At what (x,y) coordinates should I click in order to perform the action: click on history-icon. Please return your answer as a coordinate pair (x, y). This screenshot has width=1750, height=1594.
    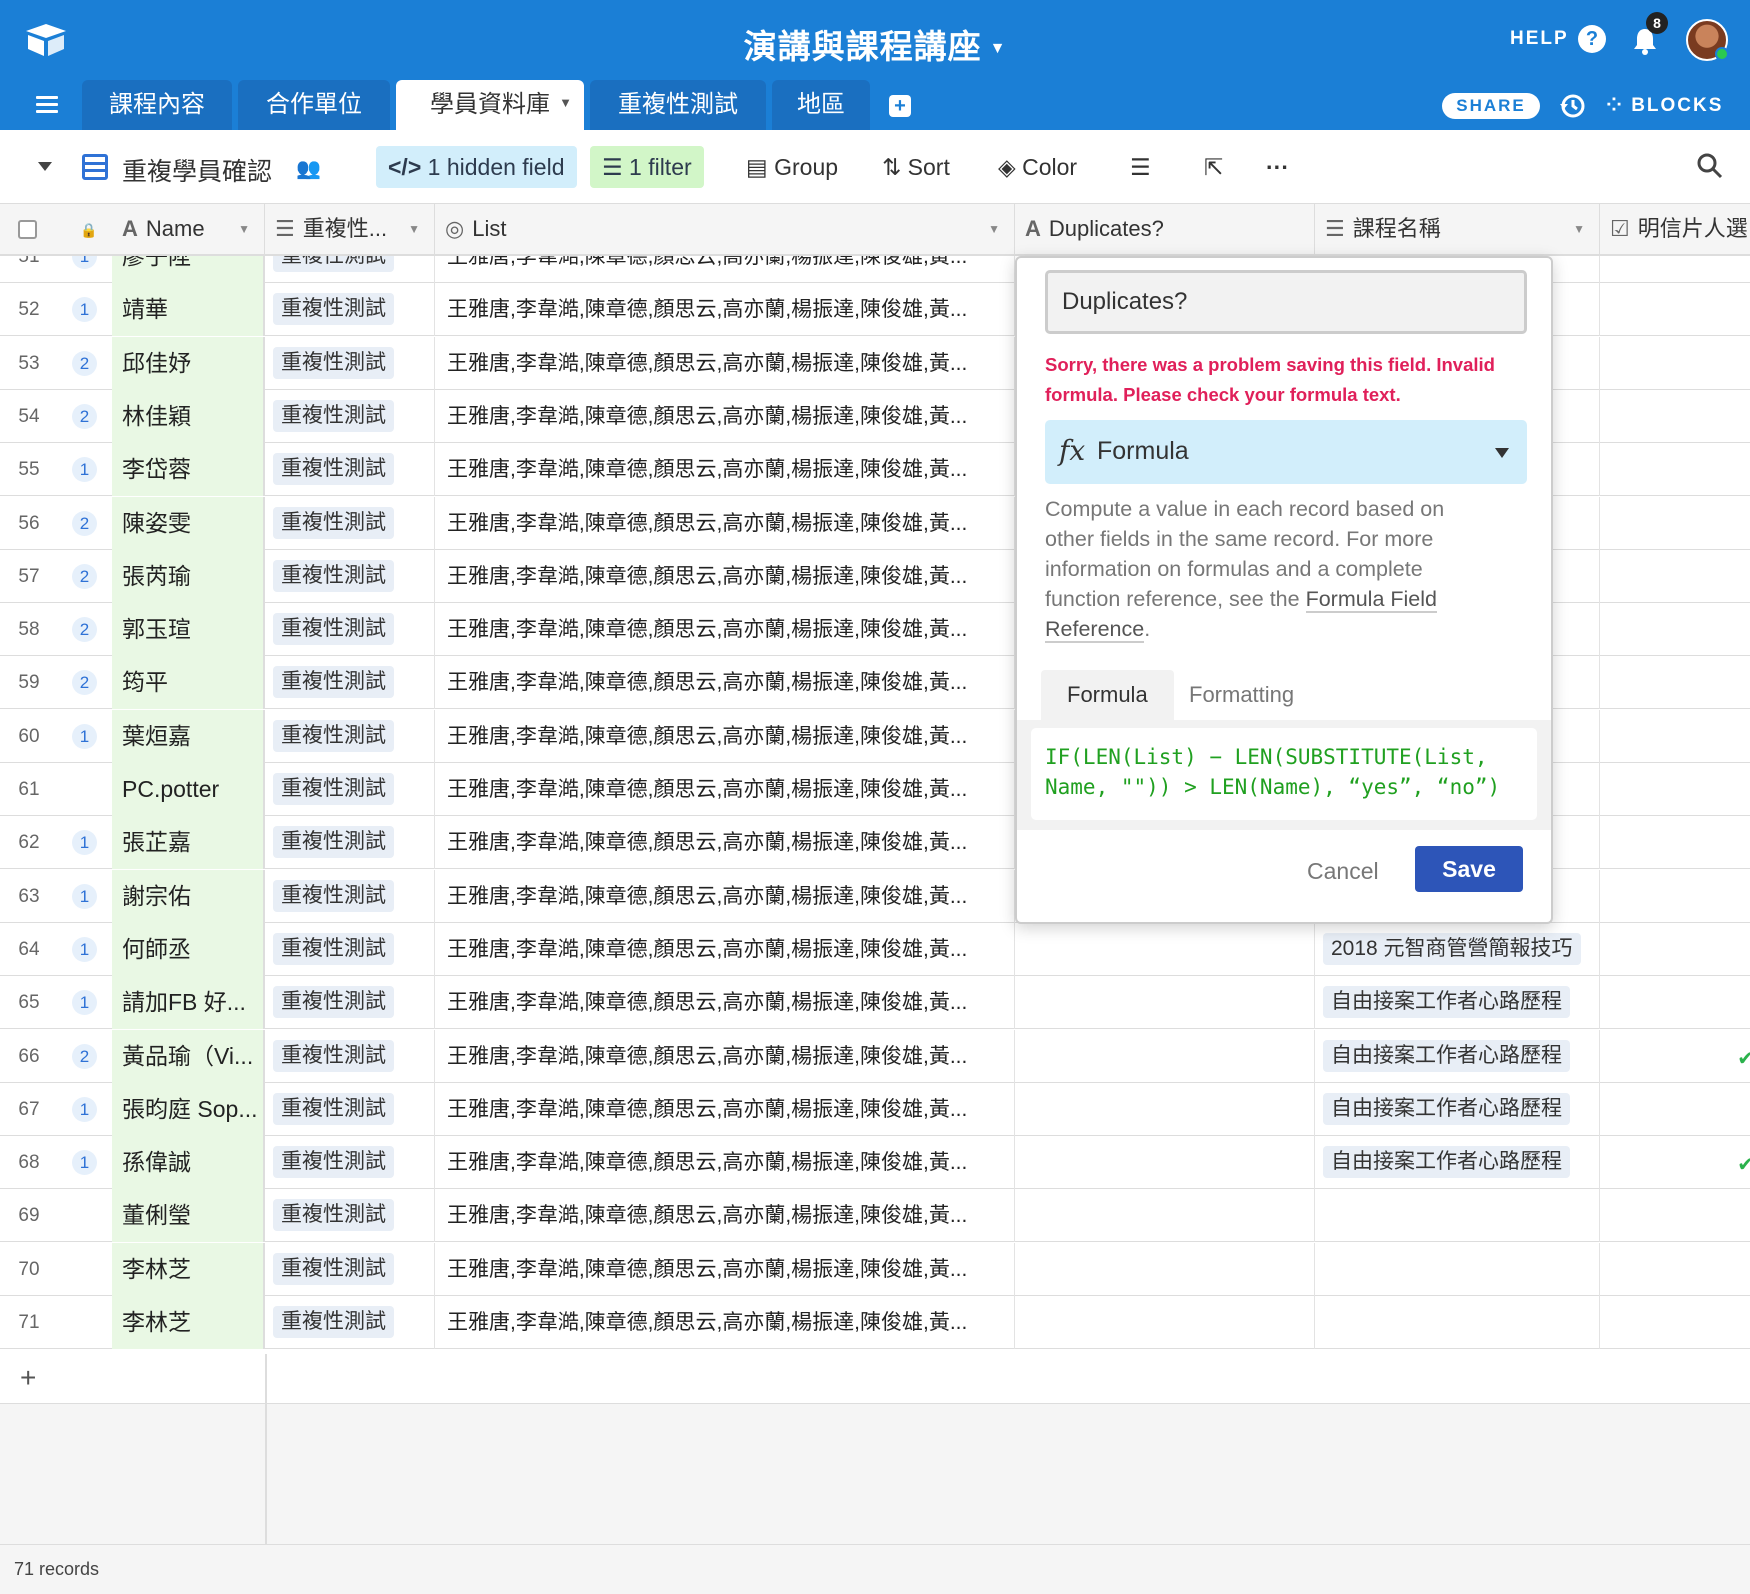
    Looking at the image, I should click on (1572, 106).